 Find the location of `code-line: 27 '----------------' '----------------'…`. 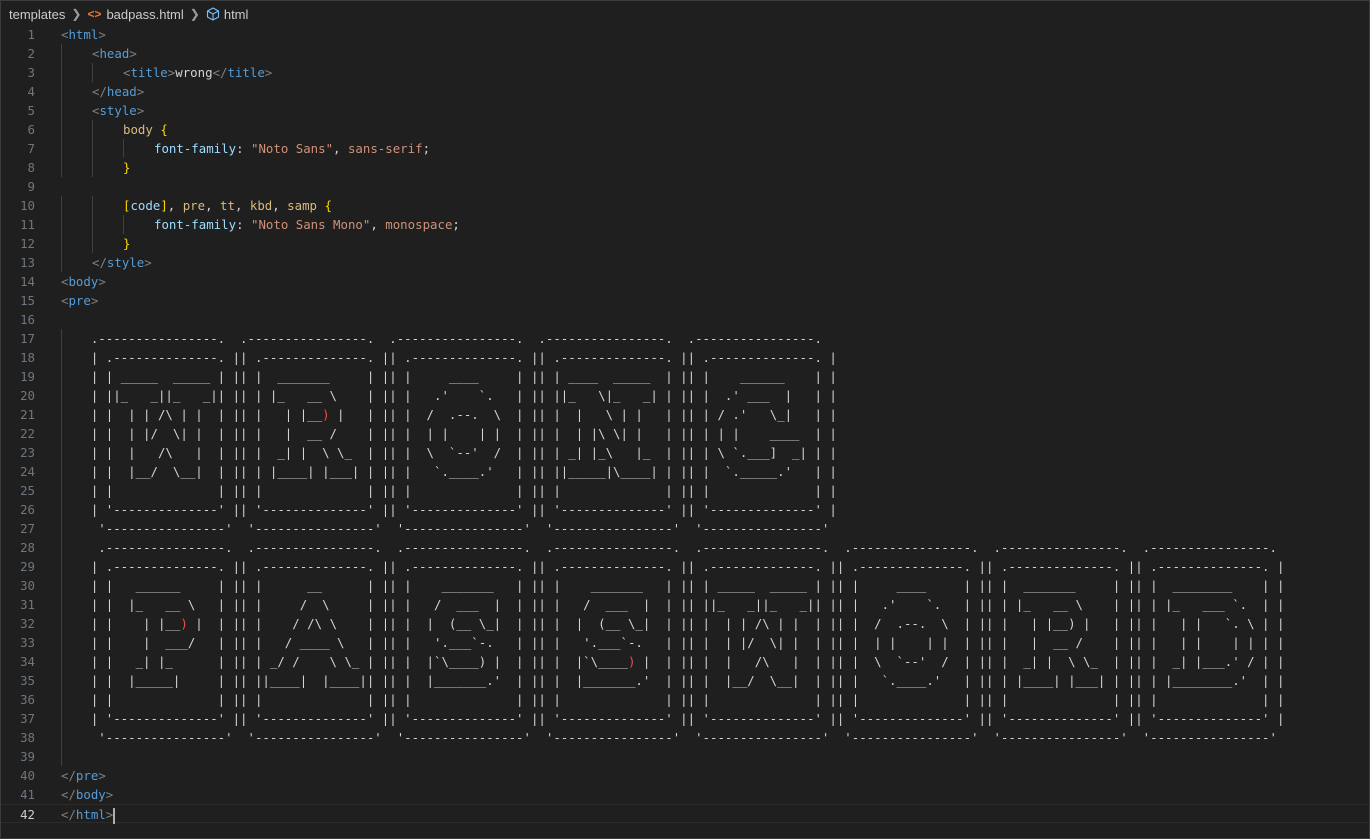

code-line: 27 '----------------' '----------------'… is located at coordinates (685, 528).